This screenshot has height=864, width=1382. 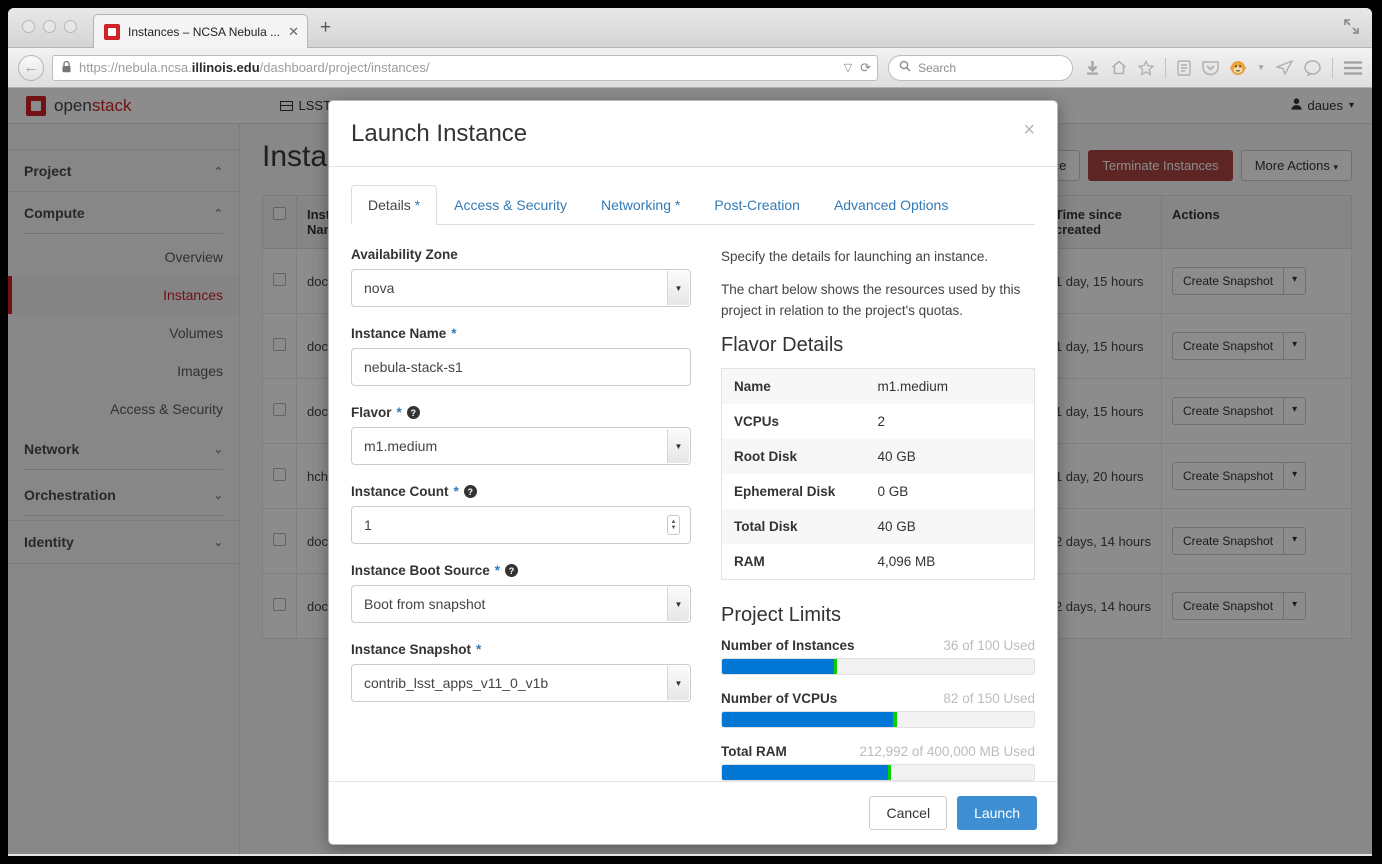 What do you see at coordinates (981, 67) in the screenshot?
I see `search-input: Search` at bounding box center [981, 67].